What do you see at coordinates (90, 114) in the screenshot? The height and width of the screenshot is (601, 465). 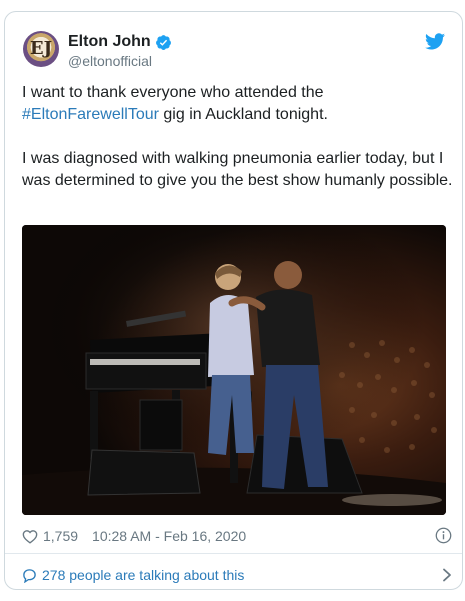 I see `hashtag-link: #EltonFarewellTour` at bounding box center [90, 114].